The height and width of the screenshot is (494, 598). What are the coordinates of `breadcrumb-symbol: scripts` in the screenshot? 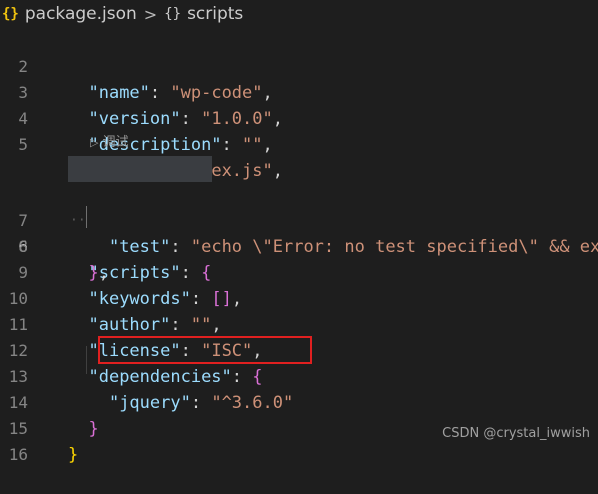 It's located at (215, 14).